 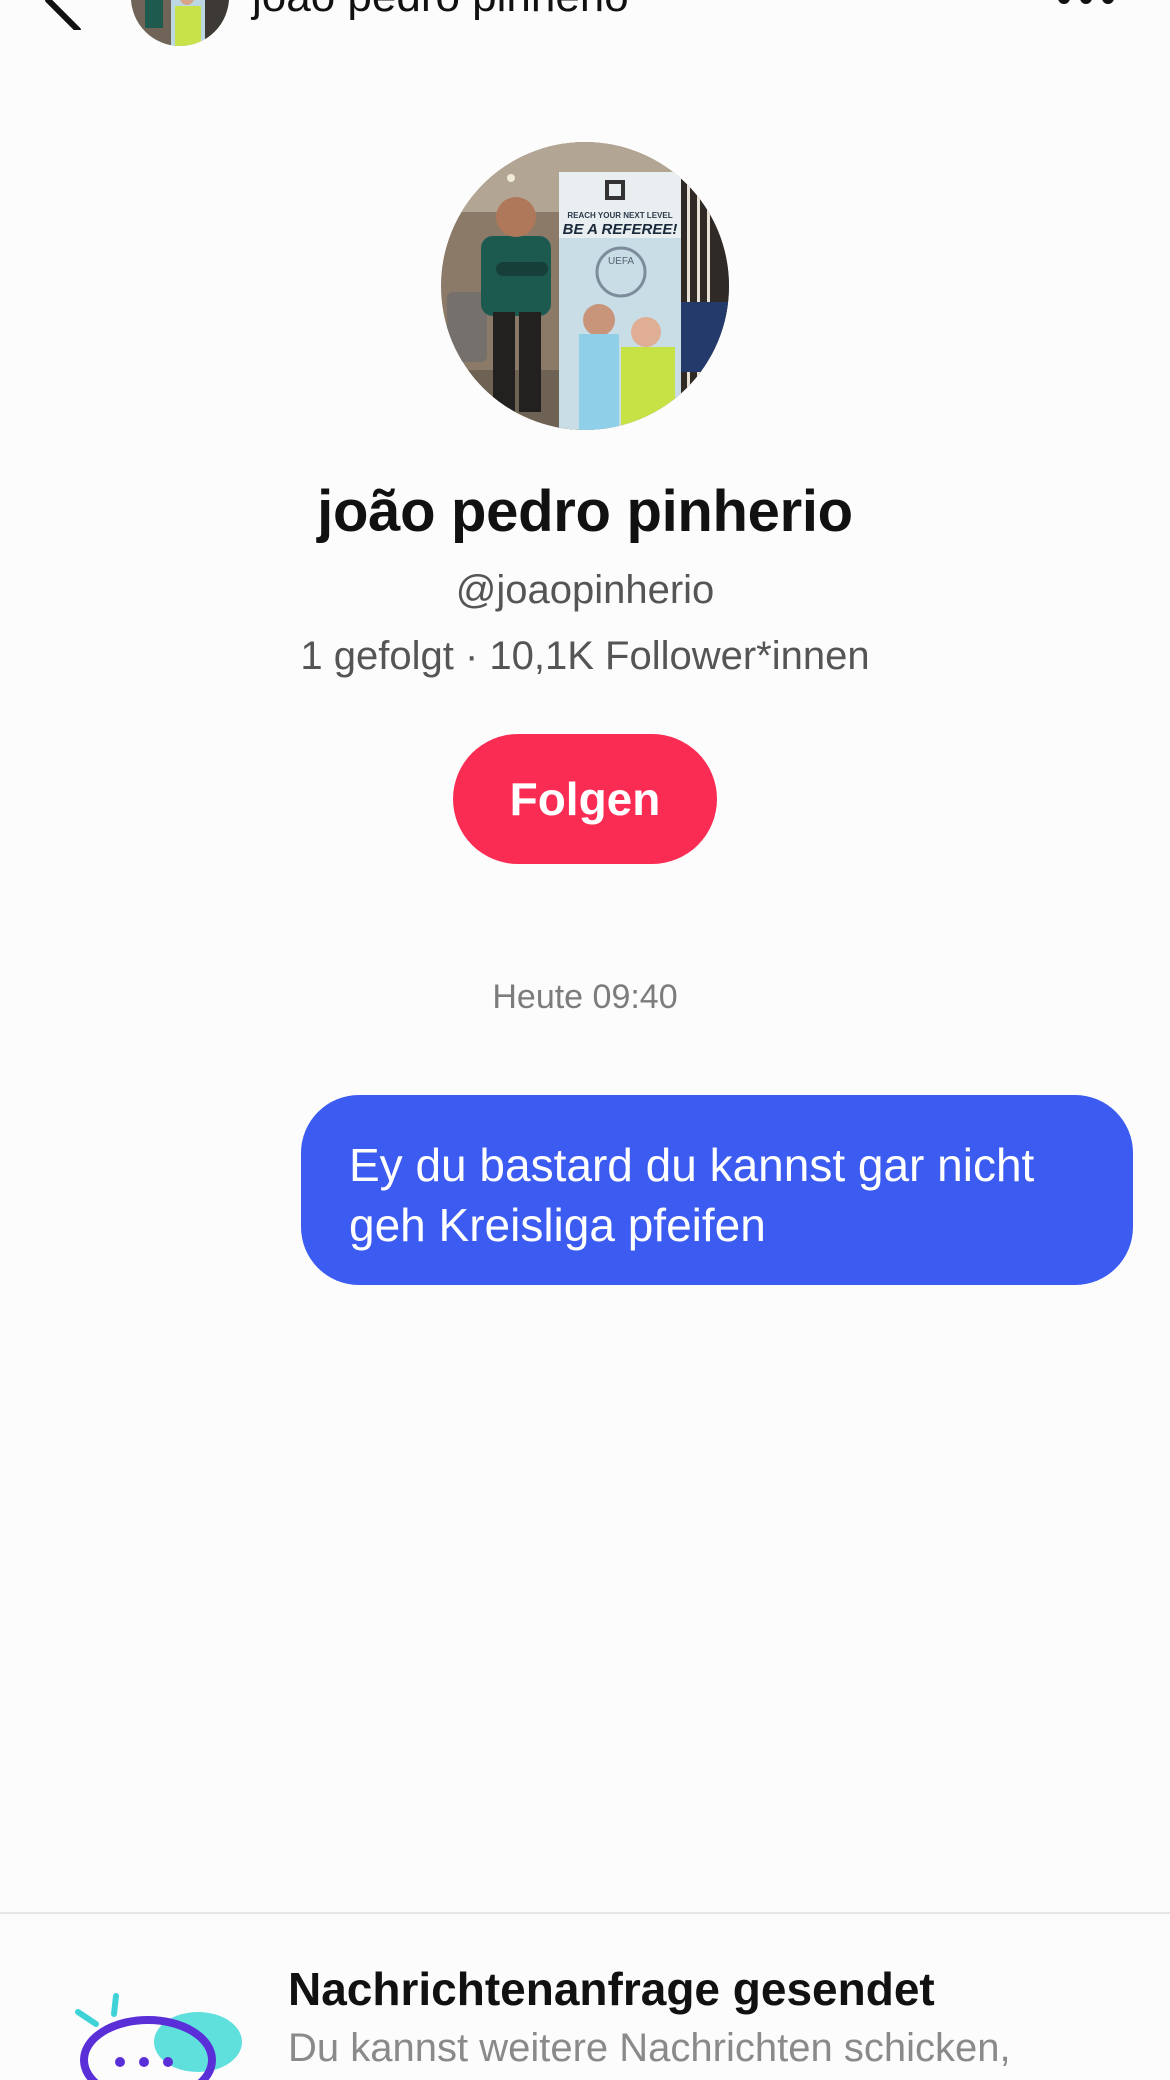 I want to click on message-timestamp: Heute 09:40, so click(x=585, y=997).